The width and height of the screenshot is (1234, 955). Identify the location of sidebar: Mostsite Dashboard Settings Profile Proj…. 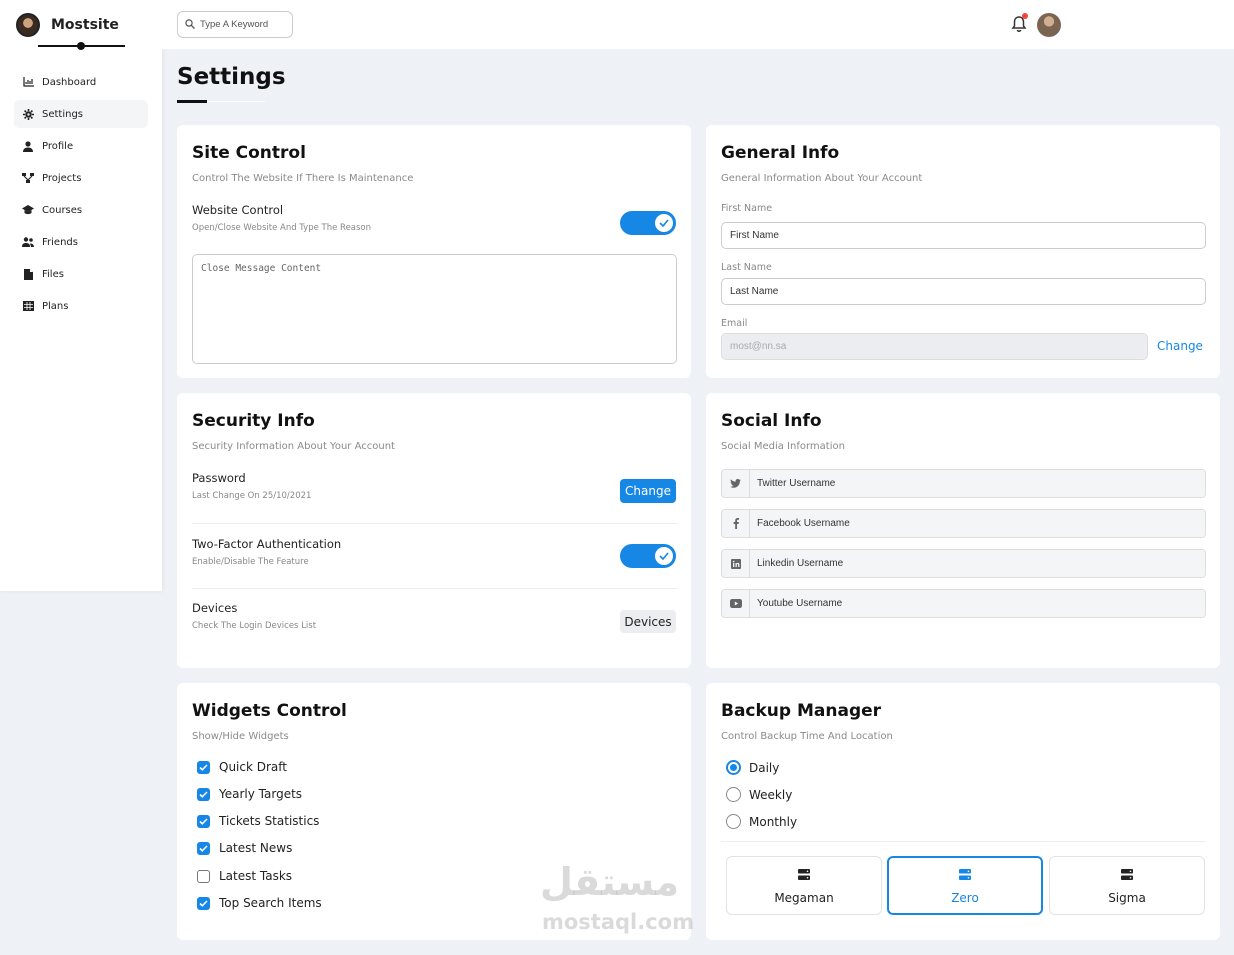
(81, 295).